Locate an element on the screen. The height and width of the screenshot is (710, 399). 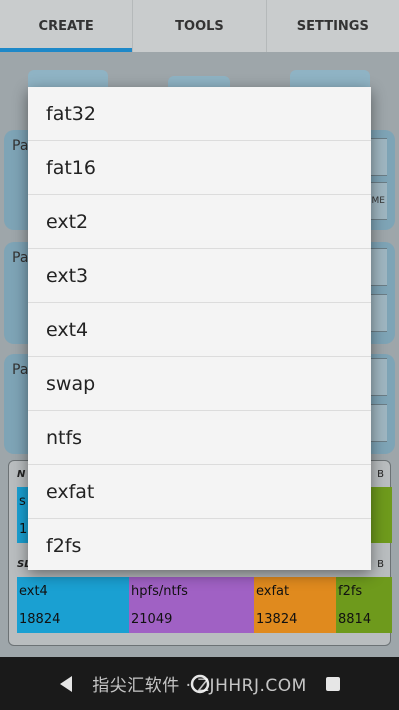
segment-exfat: exfat 13824 is located at coordinates (295, 605).